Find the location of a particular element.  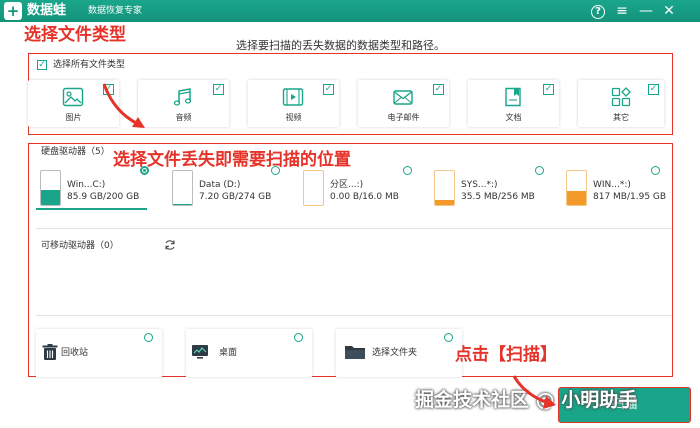

instruction-hint: 选择要扫描的丢失数据的数据类型和路径。 is located at coordinates (340, 45).